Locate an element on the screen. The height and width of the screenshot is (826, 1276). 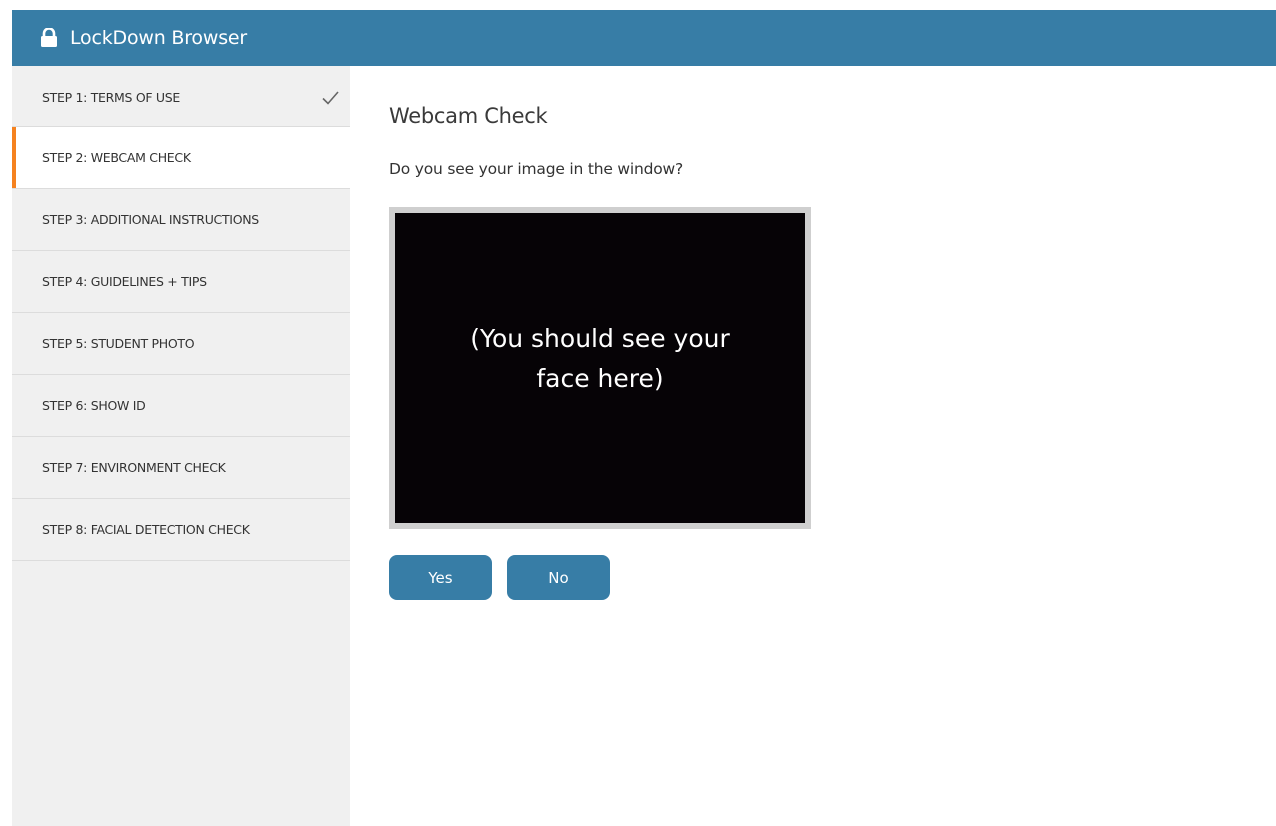
sidebar-step-additional-instructions: STEP 3: ADDITIONAL INSTRUCTIONS is located at coordinates (181, 220).